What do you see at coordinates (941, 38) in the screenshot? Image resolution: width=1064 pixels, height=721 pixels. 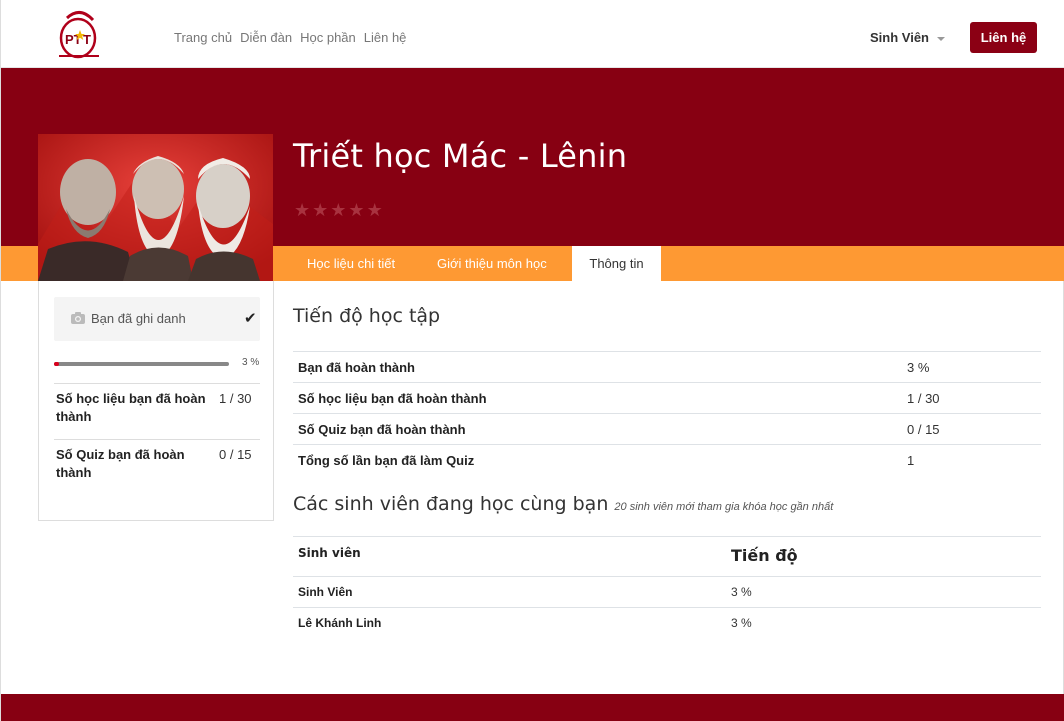 I see `caret-down-icon` at bounding box center [941, 38].